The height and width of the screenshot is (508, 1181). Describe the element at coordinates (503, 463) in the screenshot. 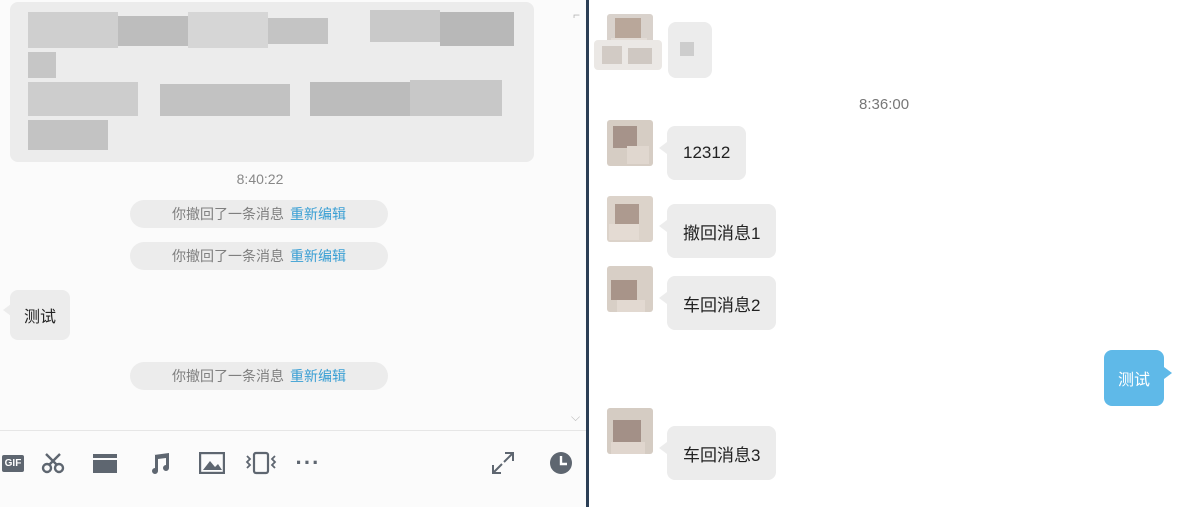

I see `expand-icon` at that location.